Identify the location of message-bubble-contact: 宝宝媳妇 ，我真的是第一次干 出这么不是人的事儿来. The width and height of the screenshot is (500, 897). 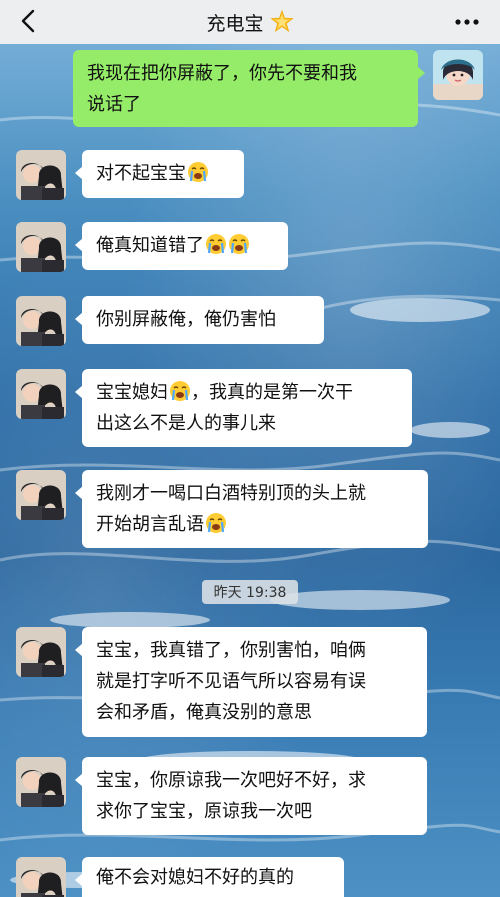
(243, 408).